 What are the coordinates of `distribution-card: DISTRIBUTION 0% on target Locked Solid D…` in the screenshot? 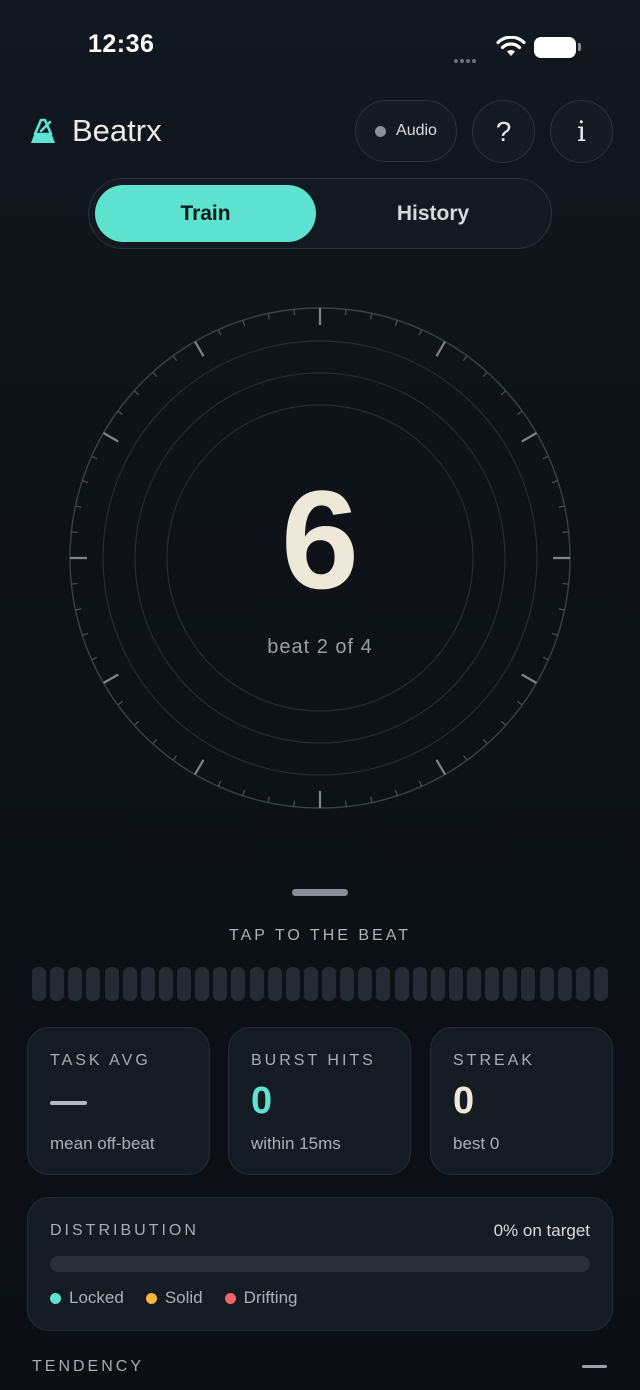 It's located at (320, 1264).